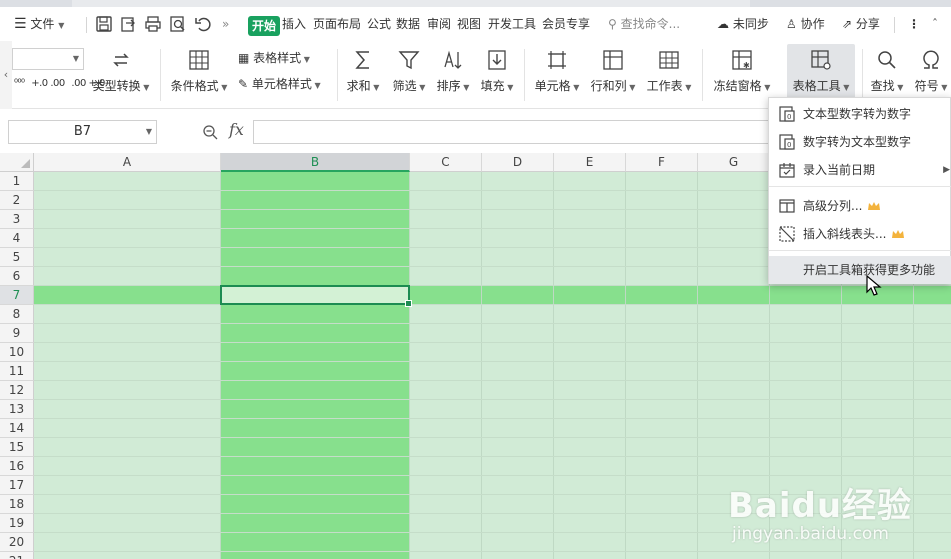 This screenshot has height=559, width=951. What do you see at coordinates (363, 71) in the screenshot?
I see `sum-button: 求和 ▼` at bounding box center [363, 71].